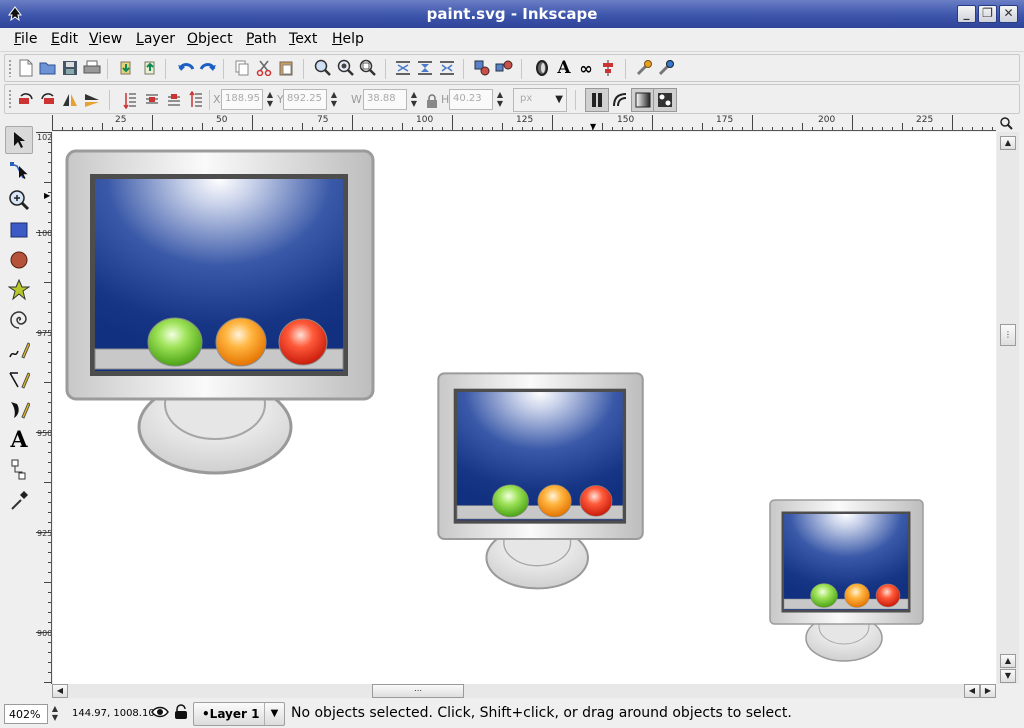 This screenshot has width=1024, height=728. Describe the element at coordinates (92, 100) in the screenshot. I see `flip-vertical-icon` at that location.